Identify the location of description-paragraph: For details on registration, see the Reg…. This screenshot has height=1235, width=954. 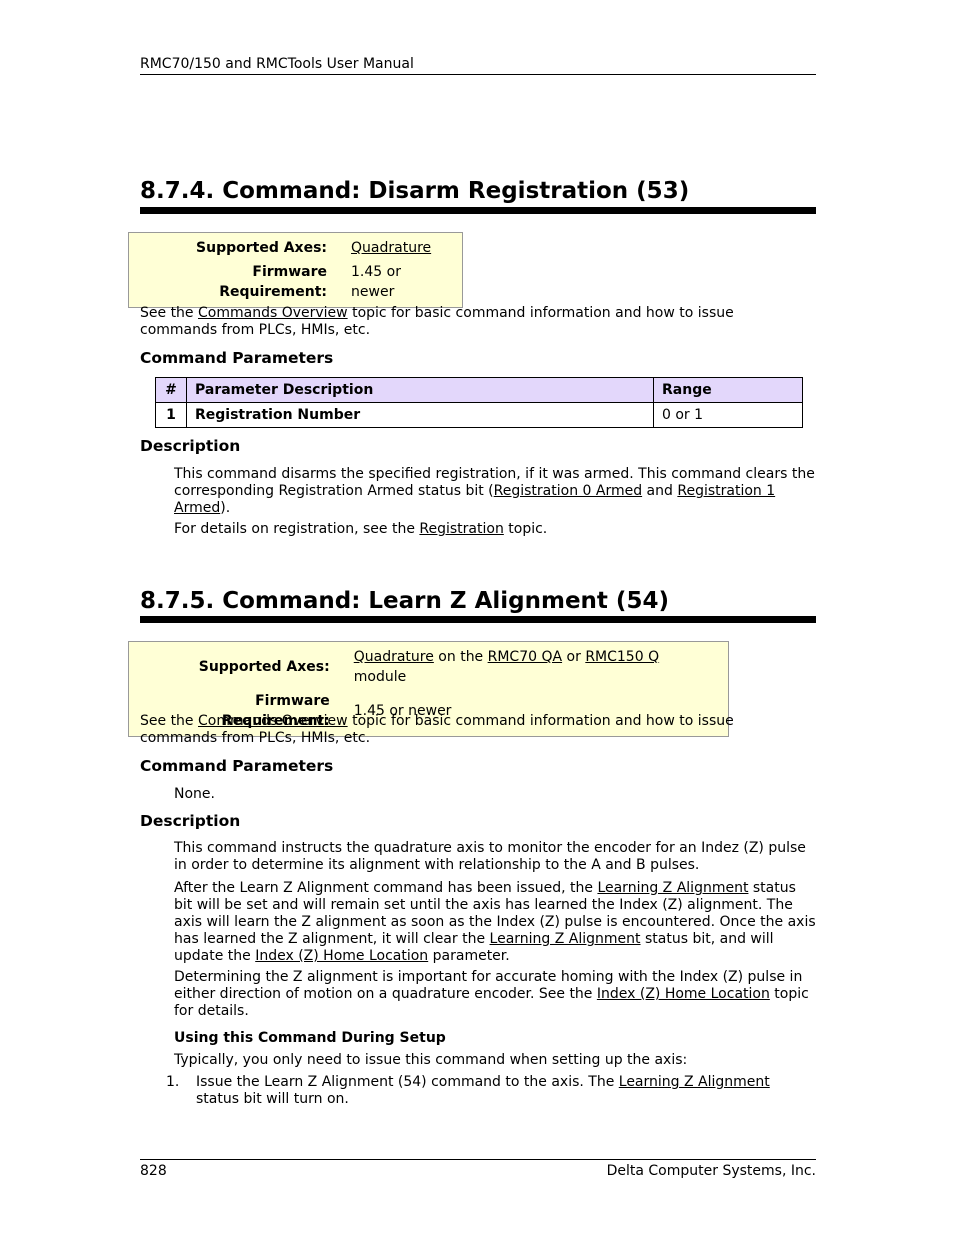
(495, 529).